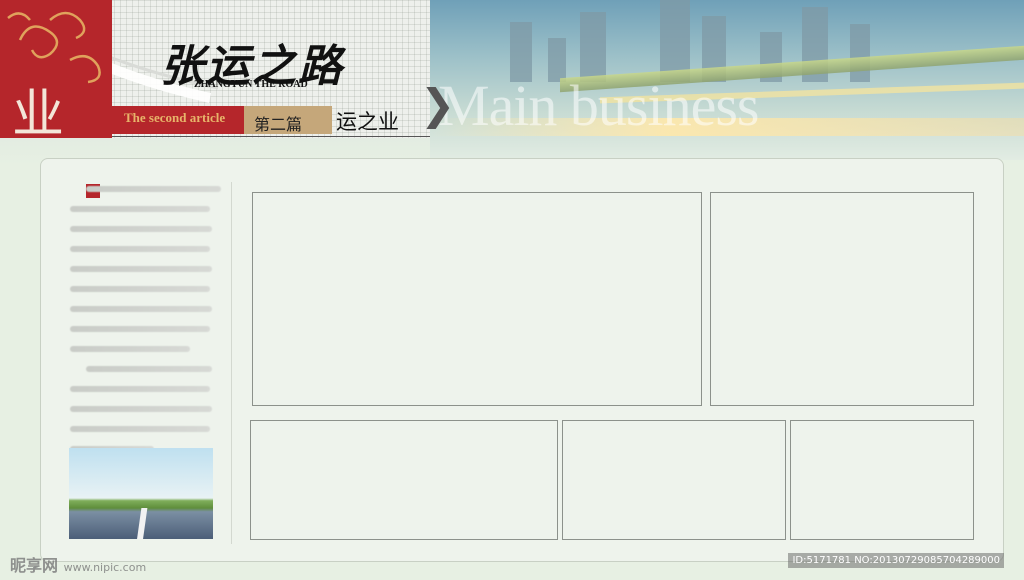  Describe the element at coordinates (278, 124) in the screenshot. I see `article-label-cn: 第二篇` at that location.